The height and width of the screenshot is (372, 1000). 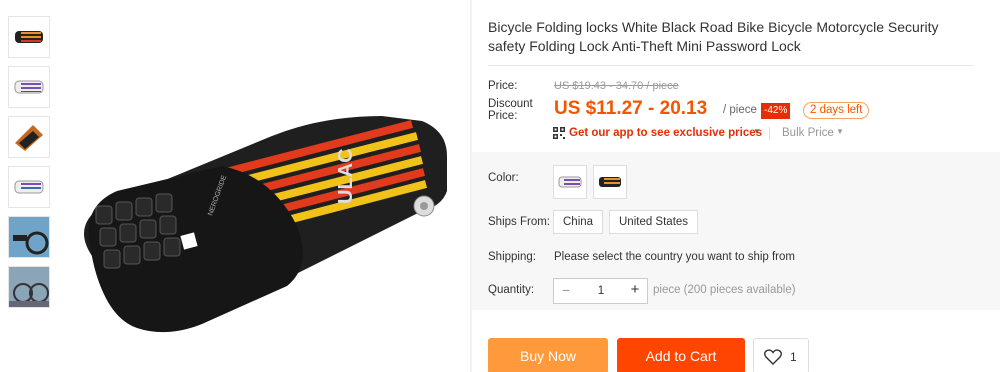 What do you see at coordinates (635, 291) in the screenshot?
I see `quantity-increase-button: +` at bounding box center [635, 291].